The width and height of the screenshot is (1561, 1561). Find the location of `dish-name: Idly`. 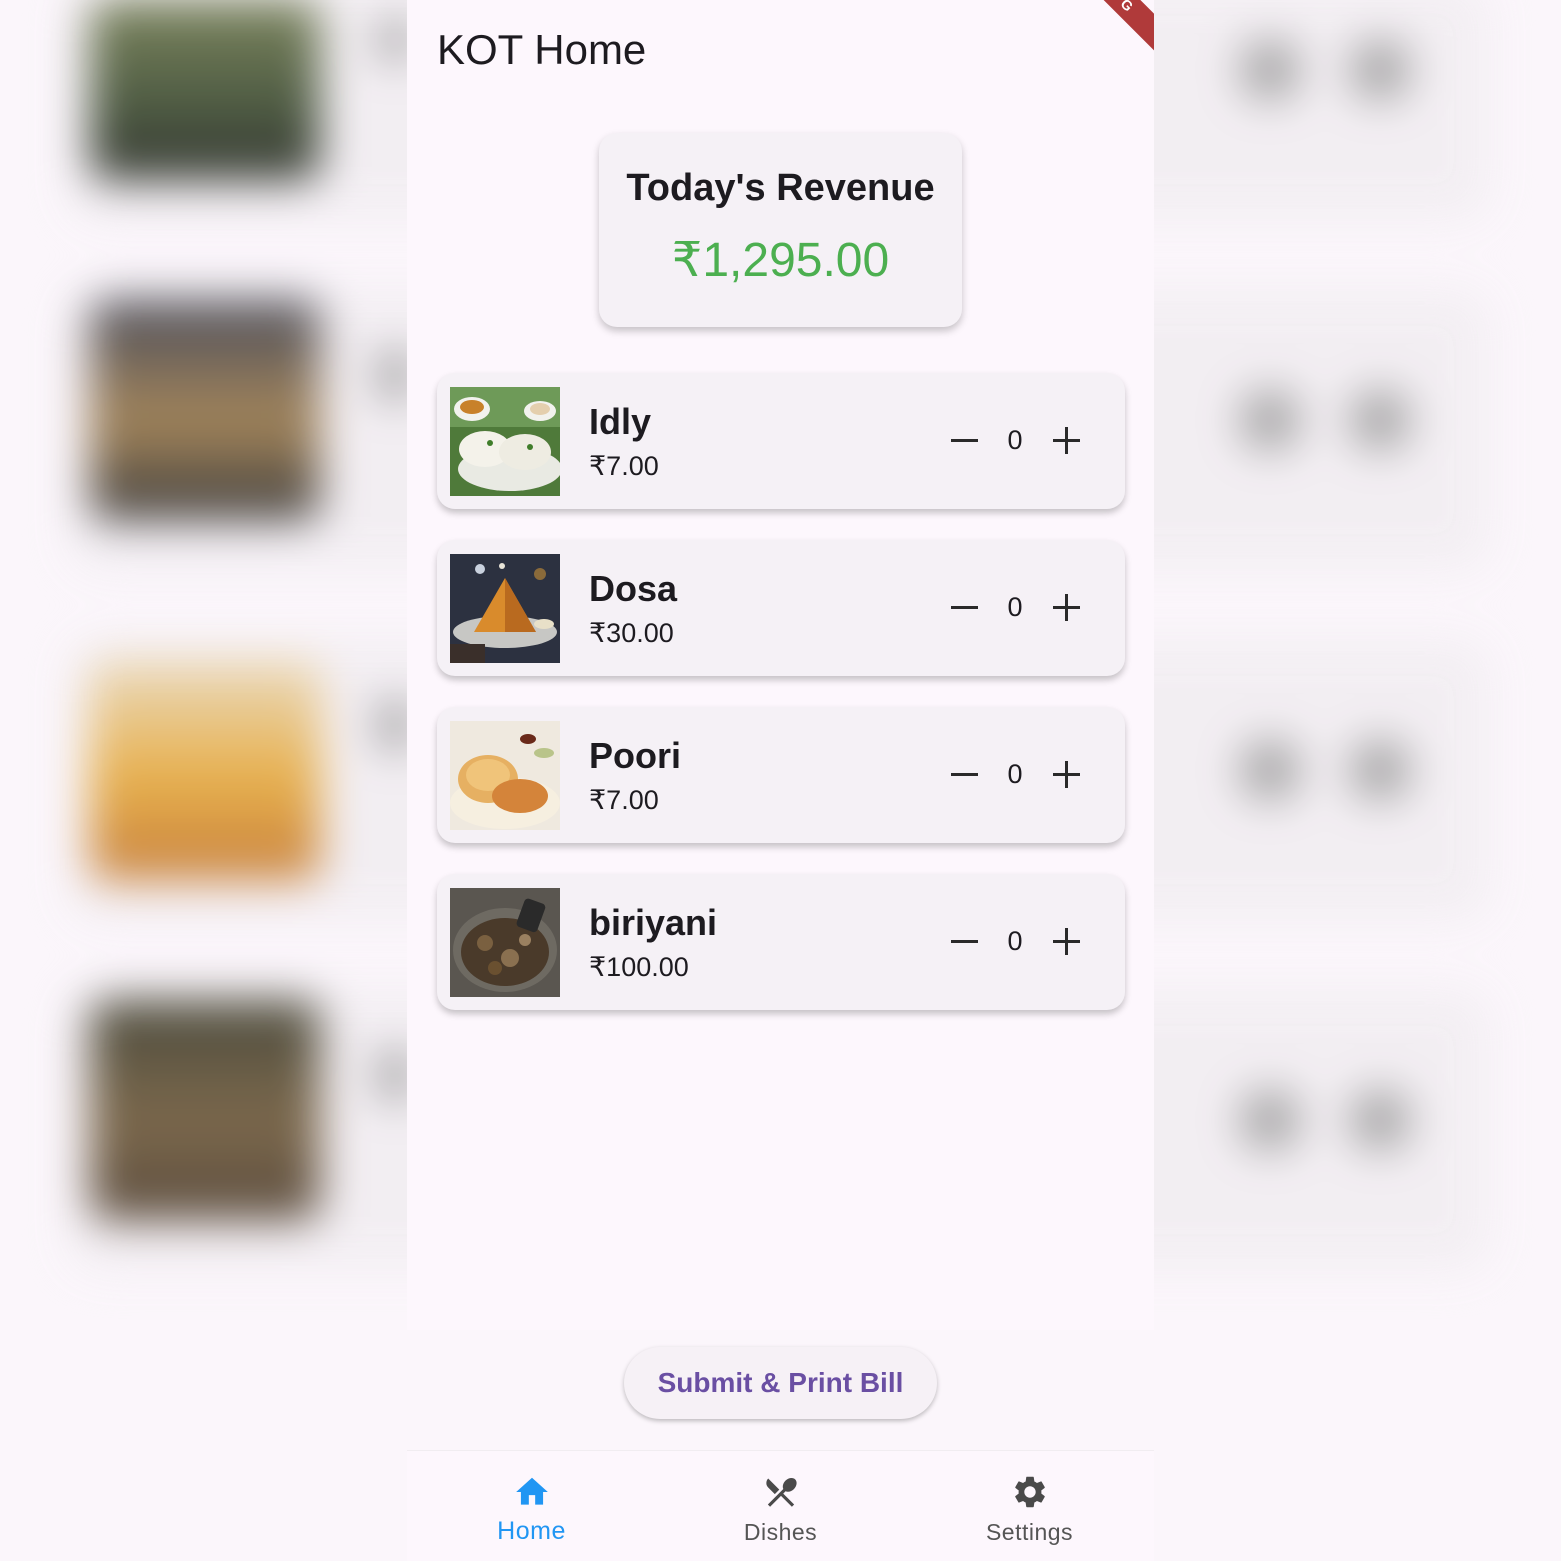

dish-name: Idly is located at coordinates (620, 421).